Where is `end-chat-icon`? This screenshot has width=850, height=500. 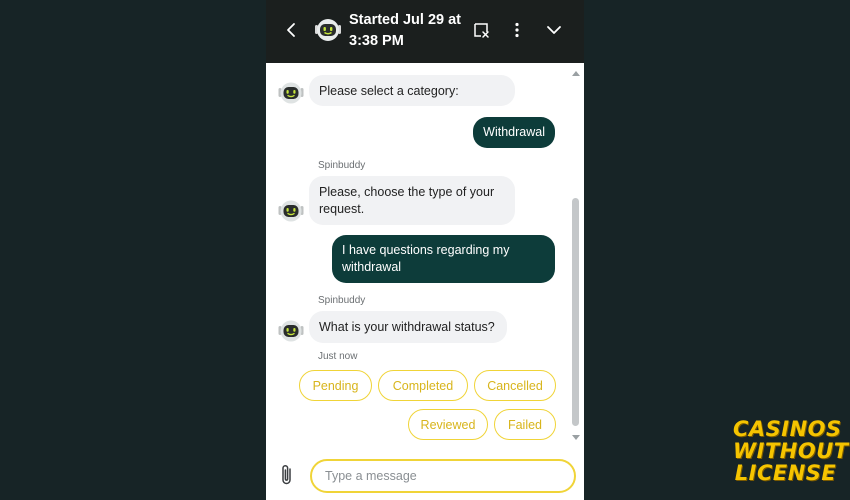 end-chat-icon is located at coordinates (481, 30).